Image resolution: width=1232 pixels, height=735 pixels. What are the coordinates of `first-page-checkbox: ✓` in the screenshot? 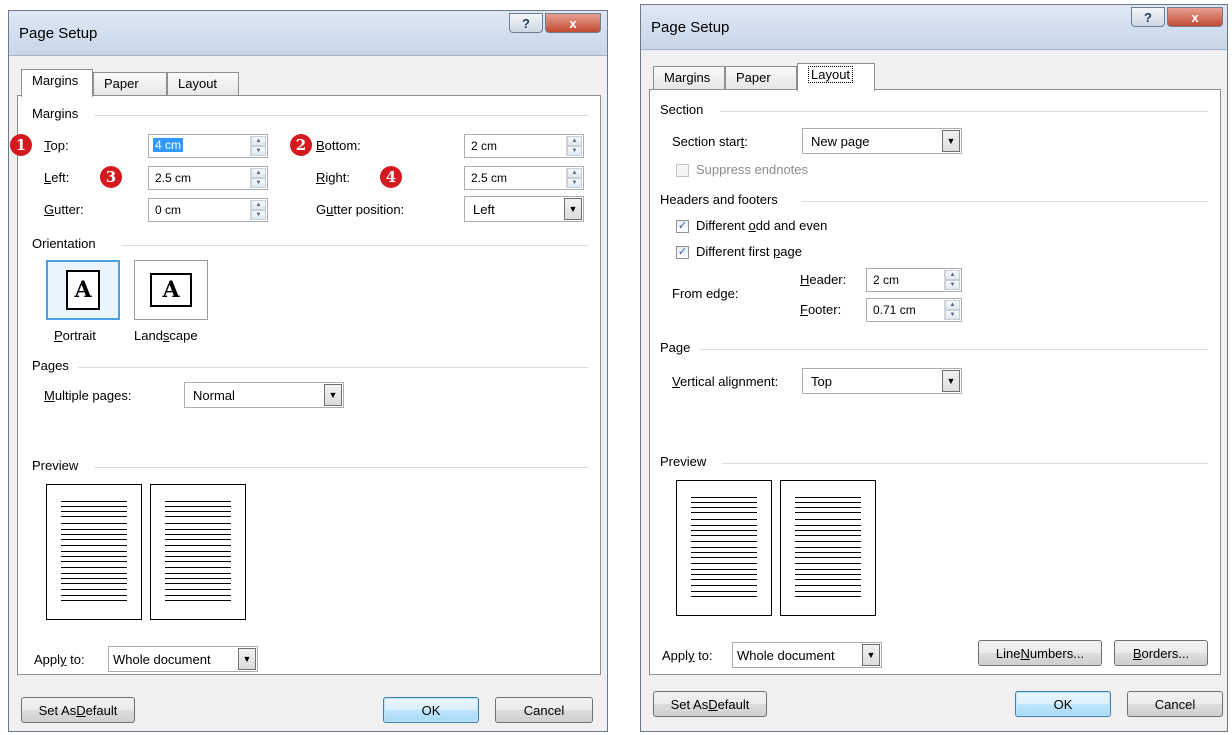 It's located at (682, 252).